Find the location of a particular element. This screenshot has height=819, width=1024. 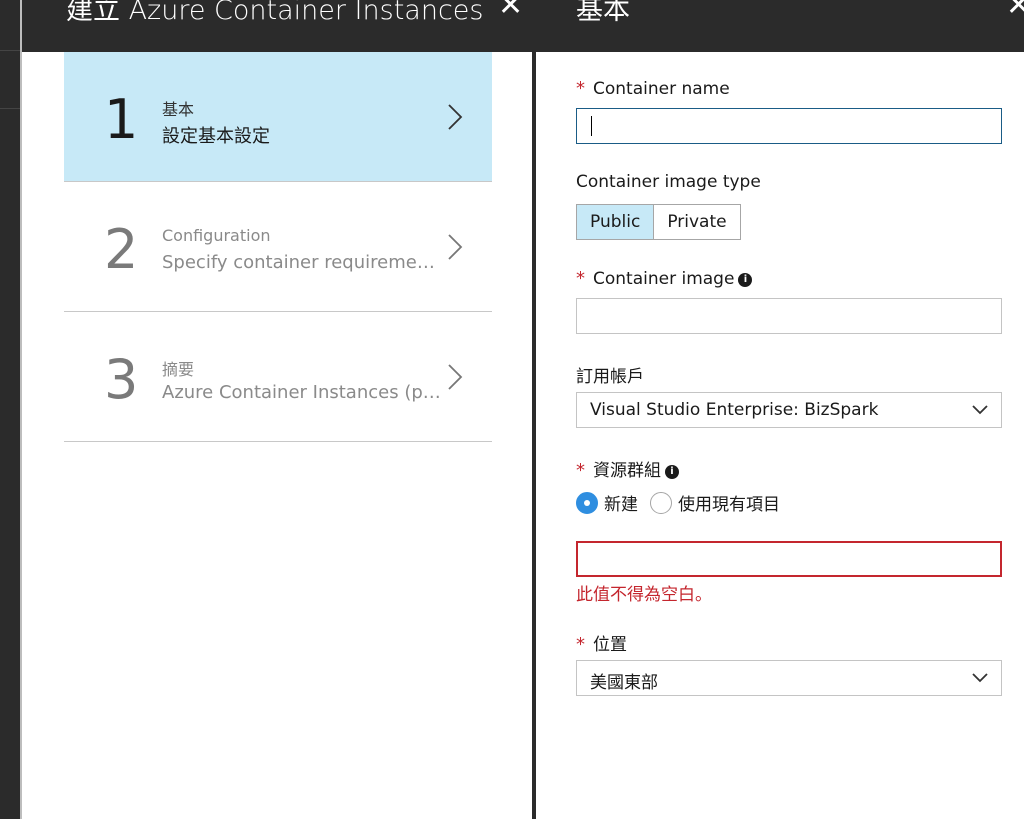

container-image-input is located at coordinates (789, 316).